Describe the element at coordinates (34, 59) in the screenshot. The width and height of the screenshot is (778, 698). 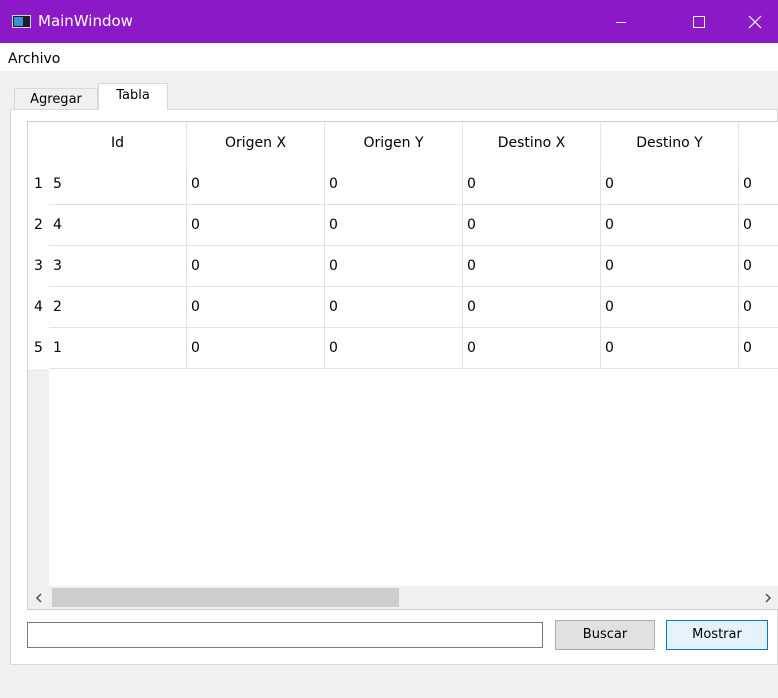
I see `menu-archivo: Archivo` at that location.